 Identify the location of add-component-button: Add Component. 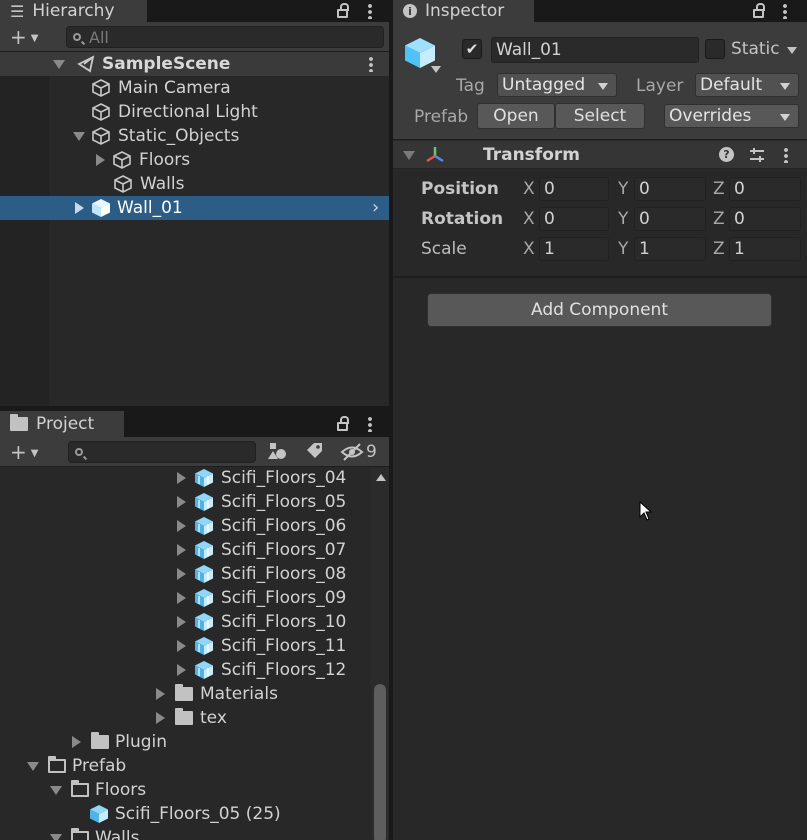
(599, 310).